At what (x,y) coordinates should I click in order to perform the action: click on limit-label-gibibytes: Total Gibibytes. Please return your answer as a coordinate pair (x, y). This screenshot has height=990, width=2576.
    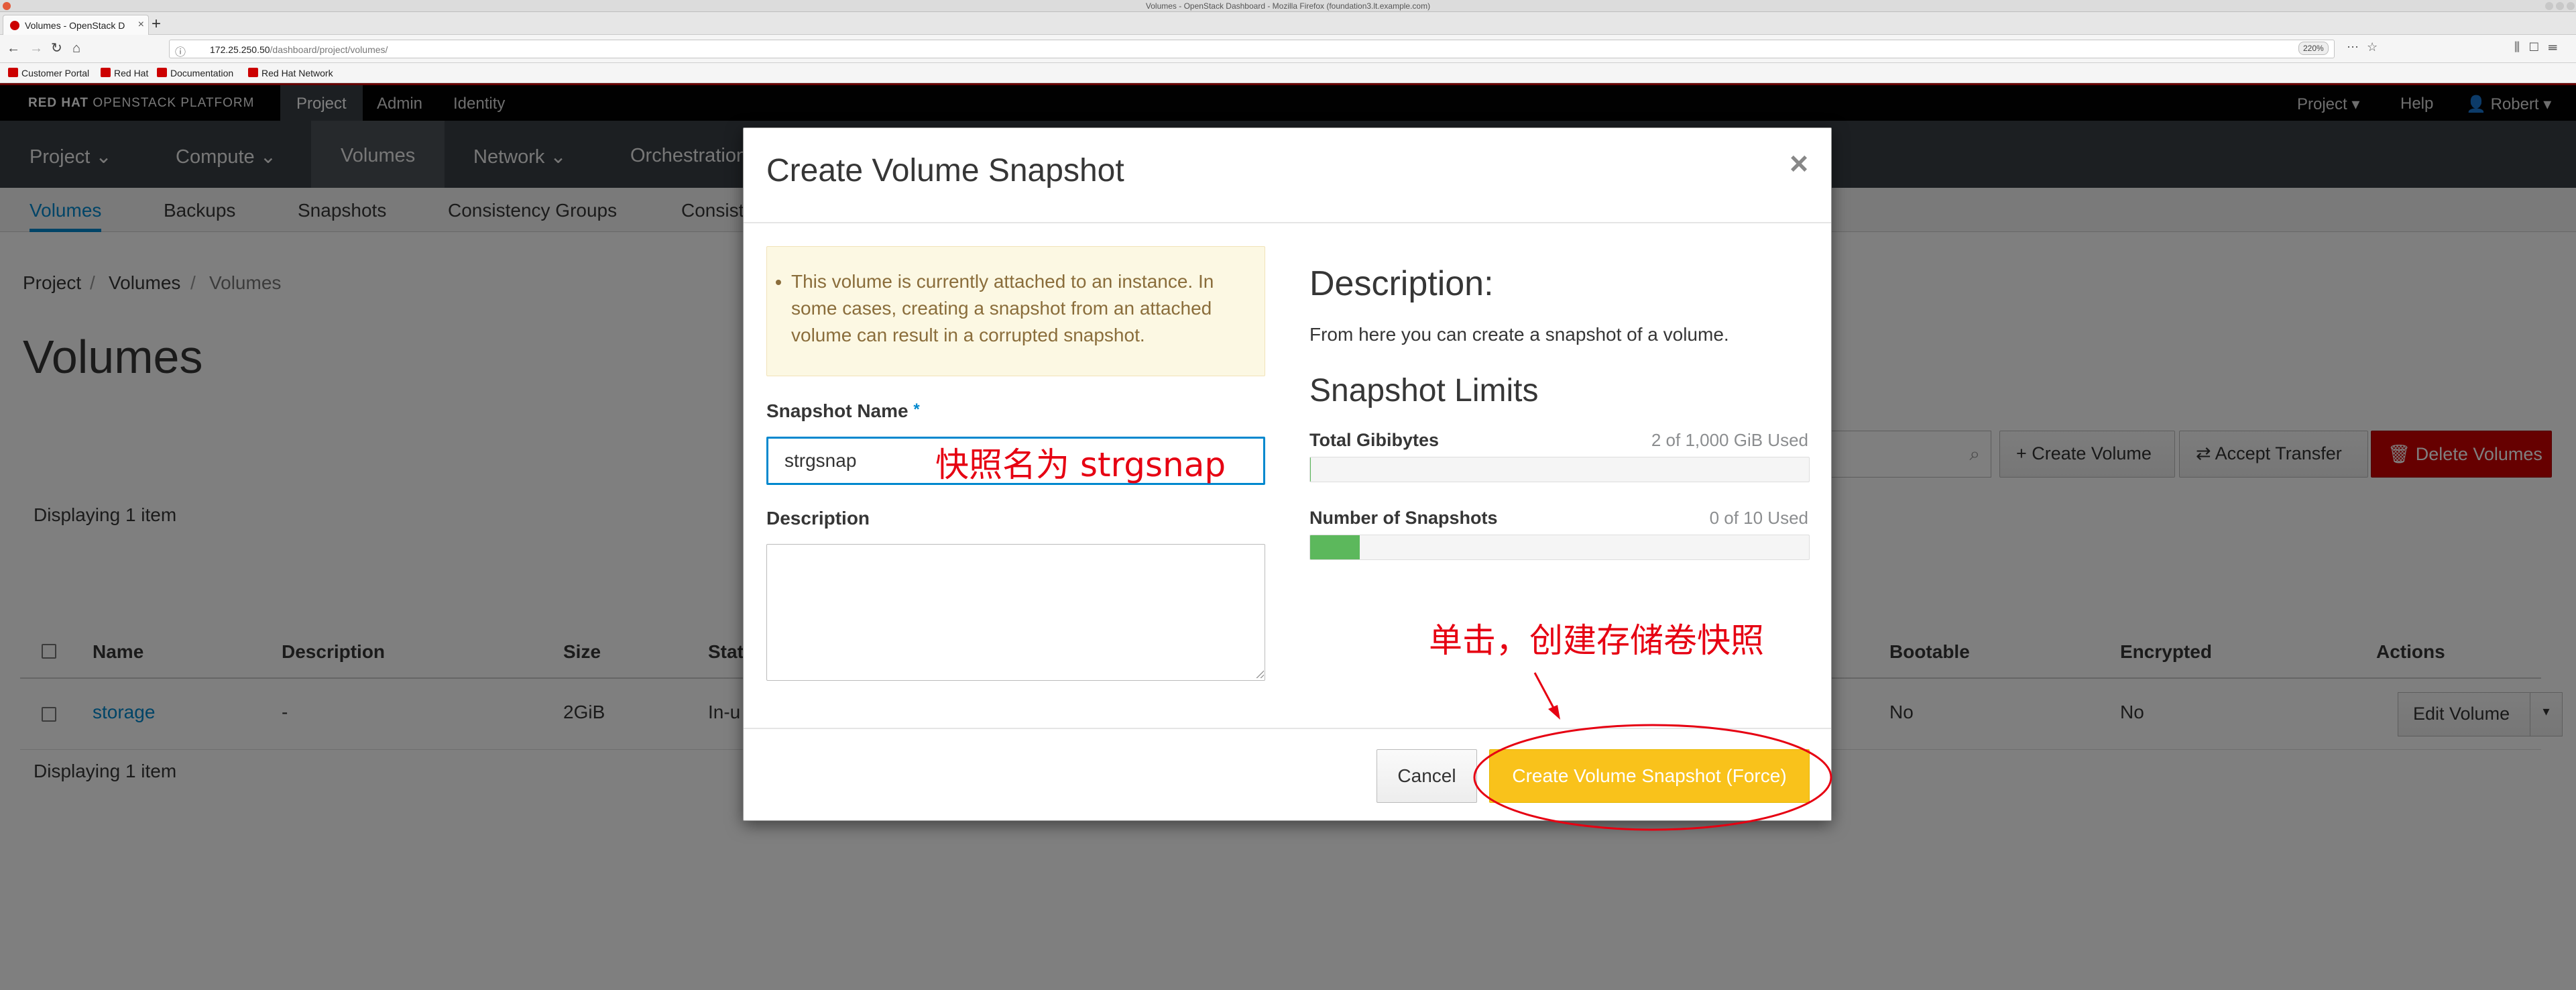
    Looking at the image, I should click on (1374, 440).